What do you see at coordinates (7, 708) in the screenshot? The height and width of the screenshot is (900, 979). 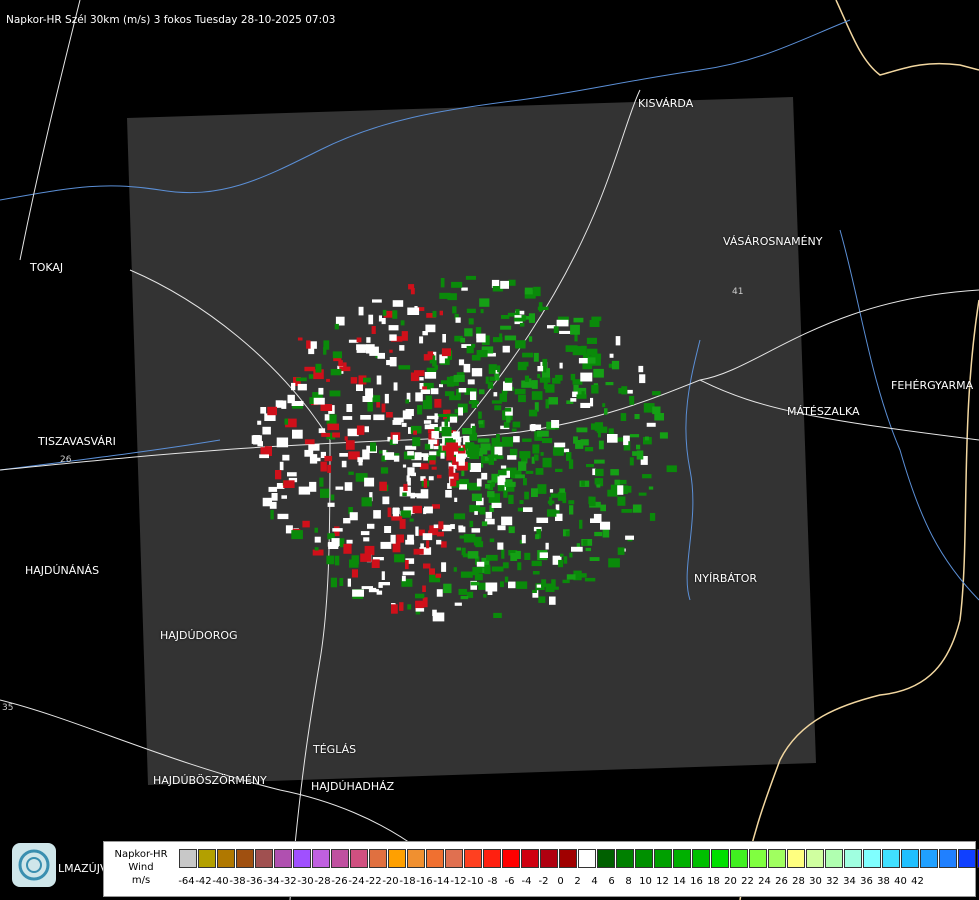 I see `road-label-35: 35` at bounding box center [7, 708].